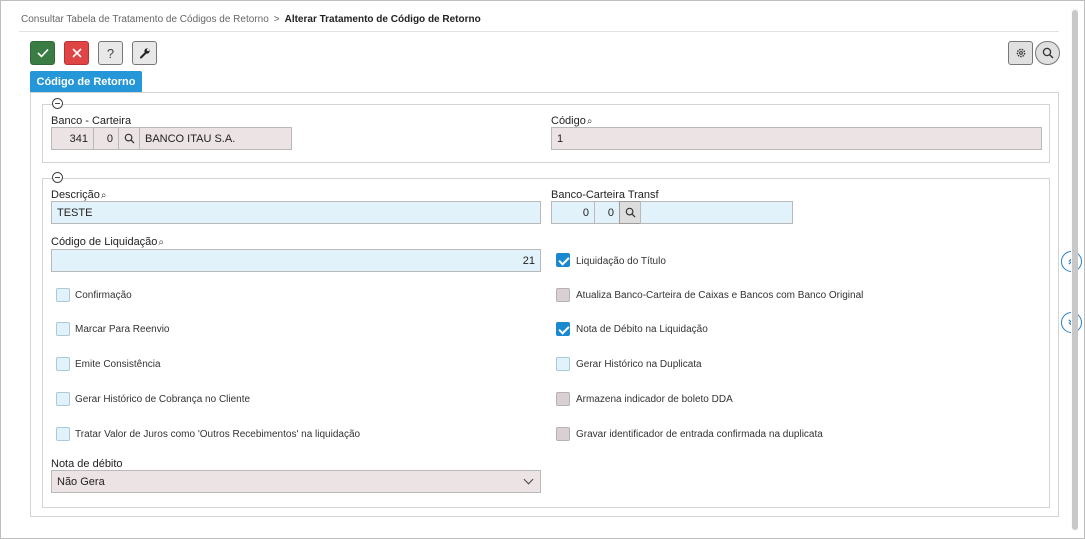 This screenshot has height=539, width=1085. I want to click on nota-debito-label: Nota de débito, so click(87, 464).